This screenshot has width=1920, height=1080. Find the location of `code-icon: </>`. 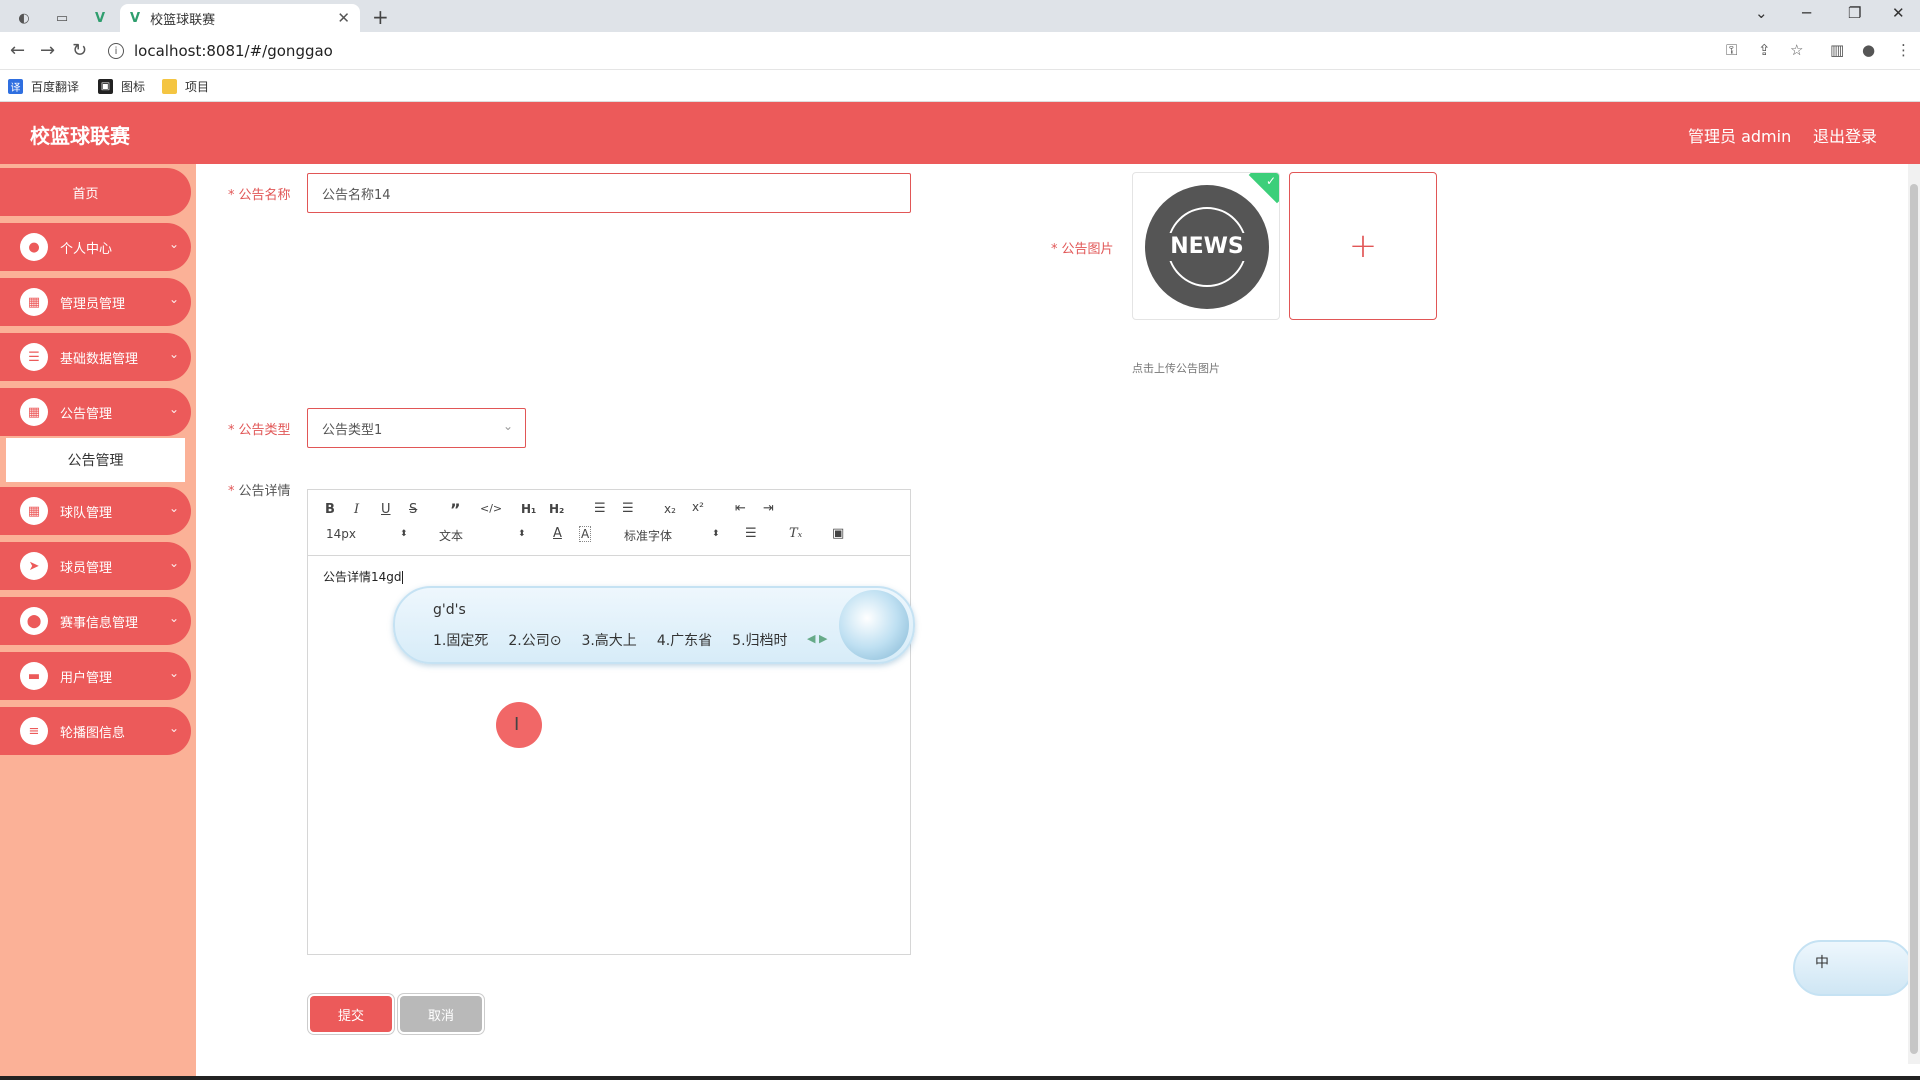

code-icon: </> is located at coordinates (491, 508).